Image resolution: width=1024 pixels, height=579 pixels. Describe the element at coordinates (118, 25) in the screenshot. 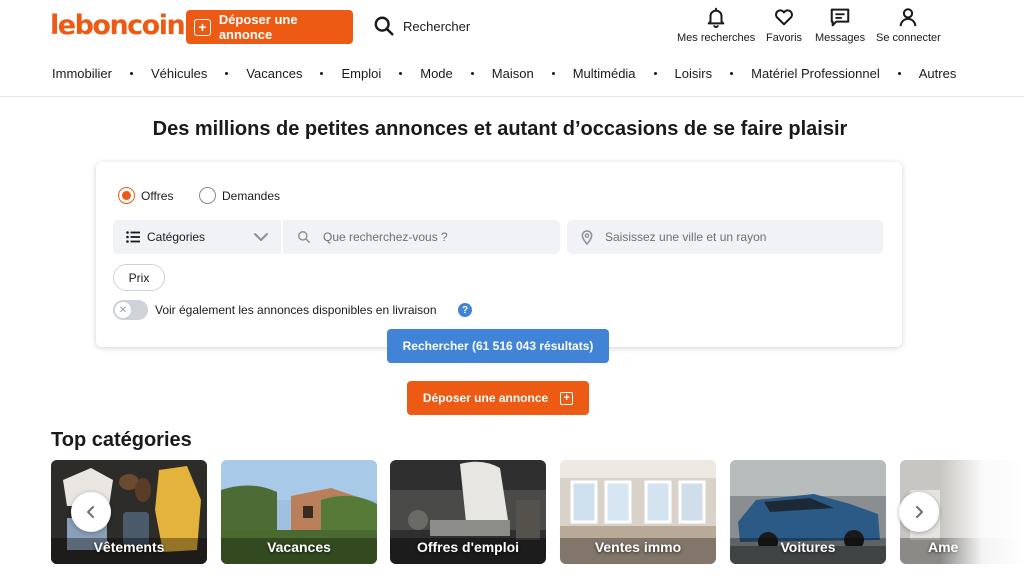

I see `leboncoin-logo: leboncoin` at that location.